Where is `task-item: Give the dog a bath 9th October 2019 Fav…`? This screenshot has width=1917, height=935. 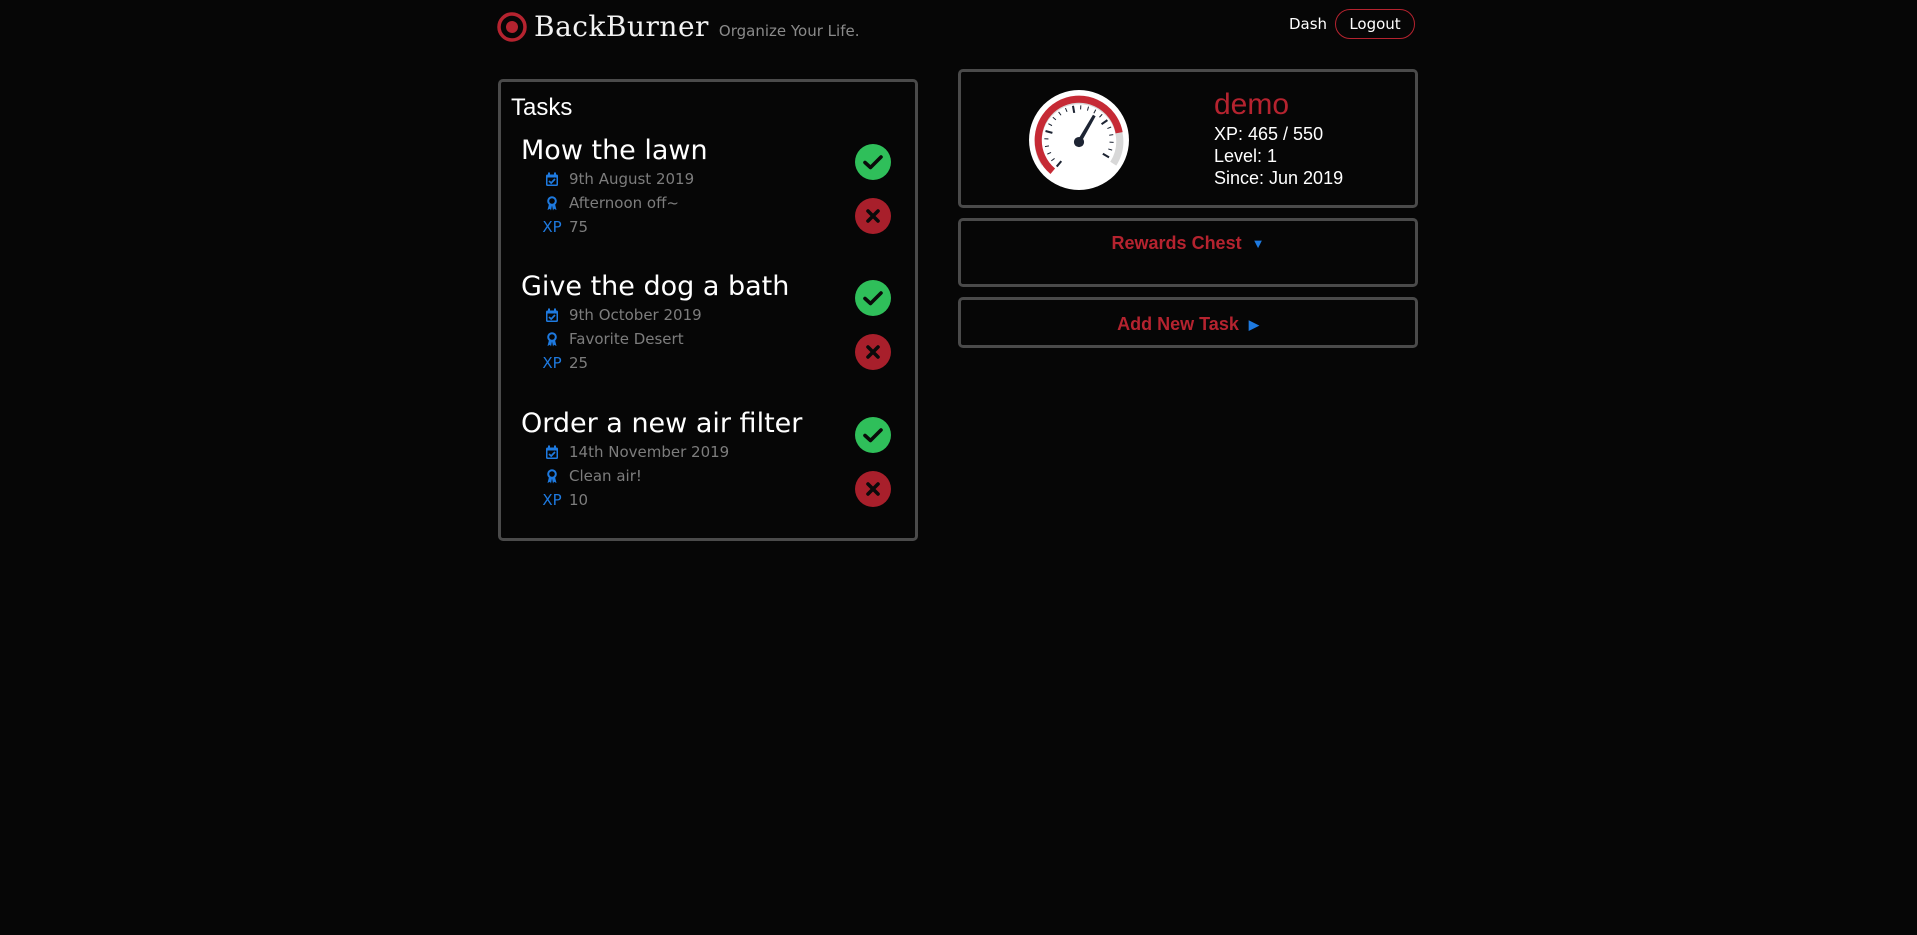 task-item: Give the dog a bath 9th October 2019 Fav… is located at coordinates (716, 323).